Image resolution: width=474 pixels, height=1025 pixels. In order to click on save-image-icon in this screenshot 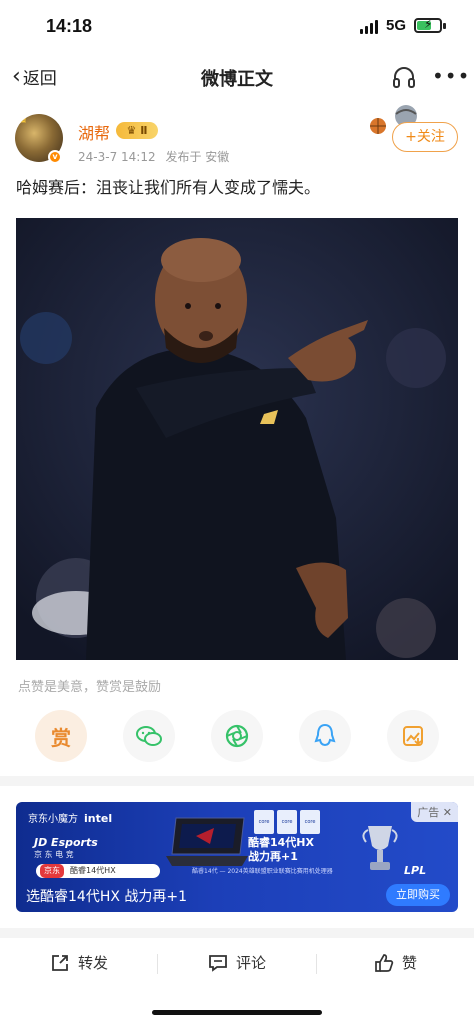, I will do `click(413, 736)`.